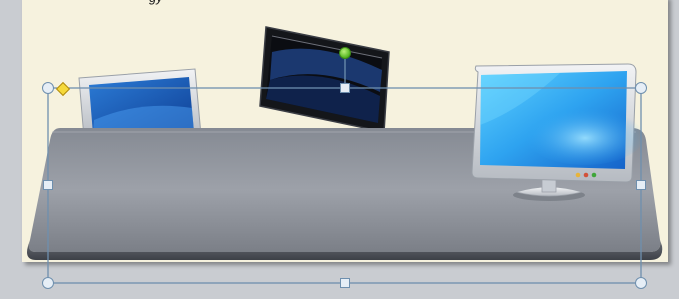  Describe the element at coordinates (641, 185) in the screenshot. I see `resize-handle-right` at that location.